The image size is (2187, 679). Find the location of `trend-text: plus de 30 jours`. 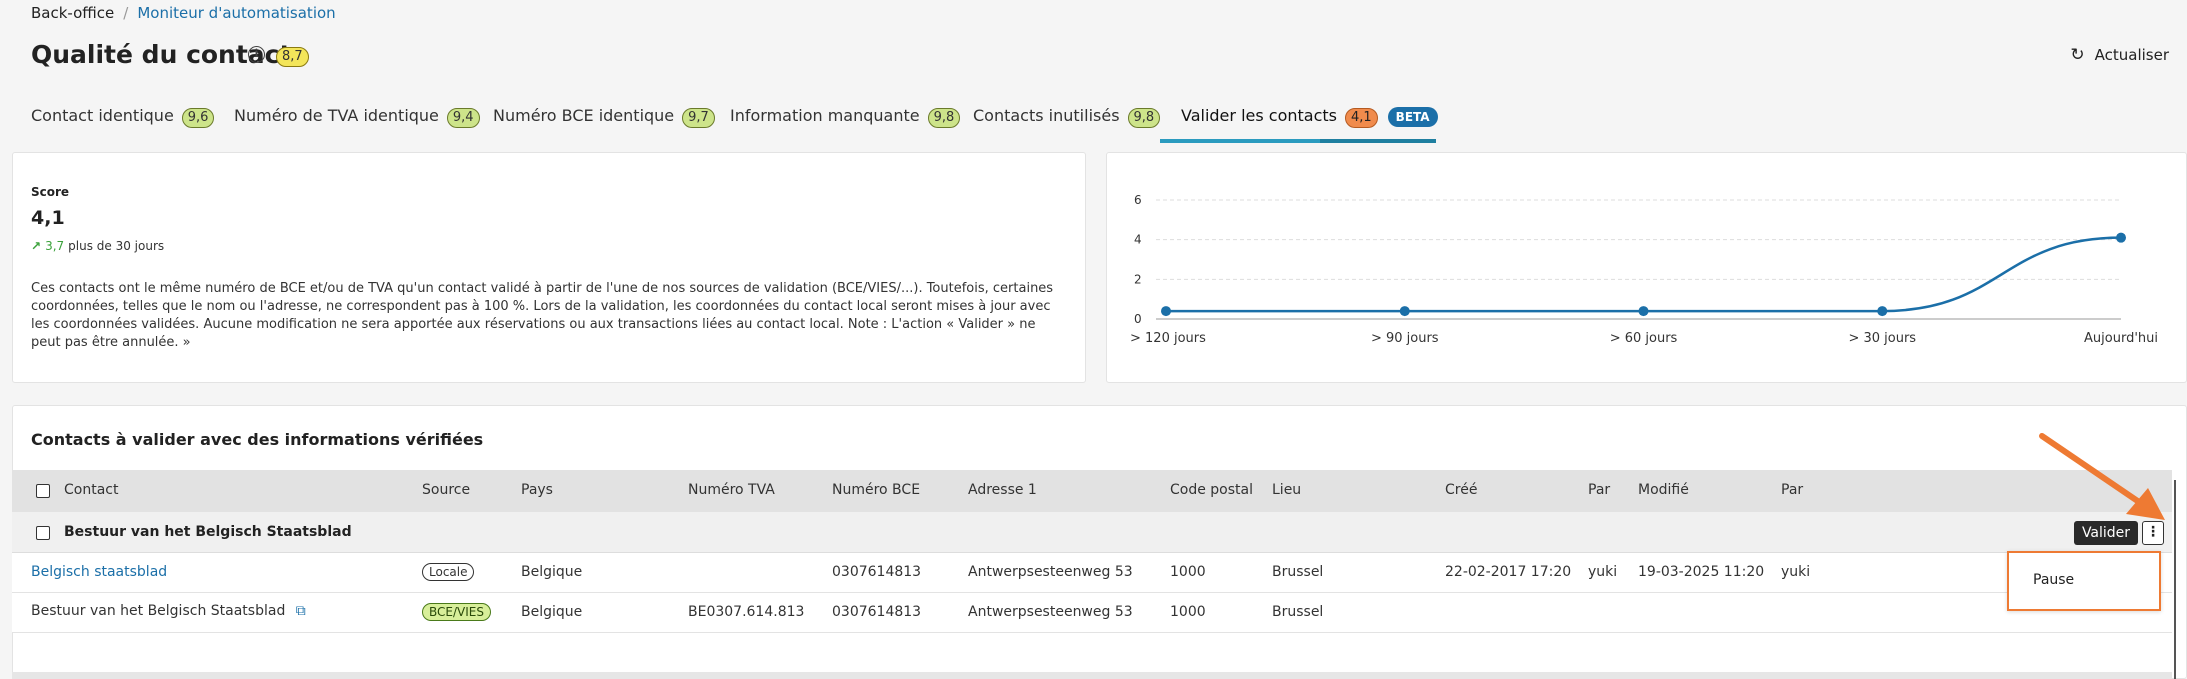

trend-text: plus de 30 jours is located at coordinates (116, 246).